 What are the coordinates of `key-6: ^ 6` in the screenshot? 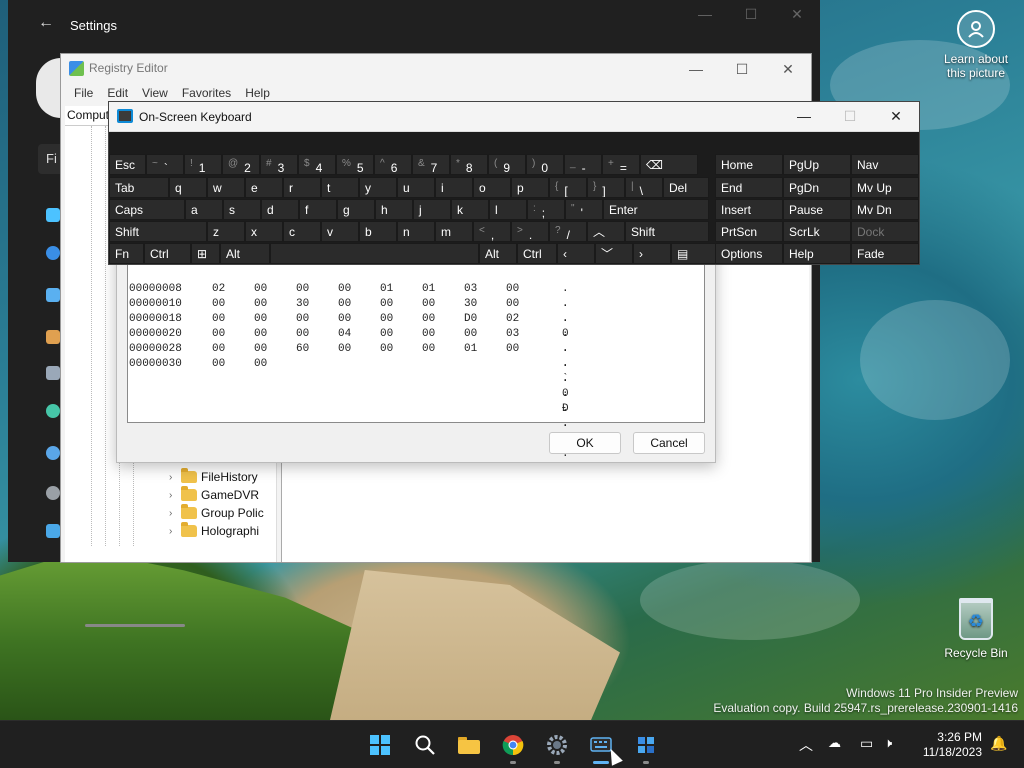 It's located at (393, 164).